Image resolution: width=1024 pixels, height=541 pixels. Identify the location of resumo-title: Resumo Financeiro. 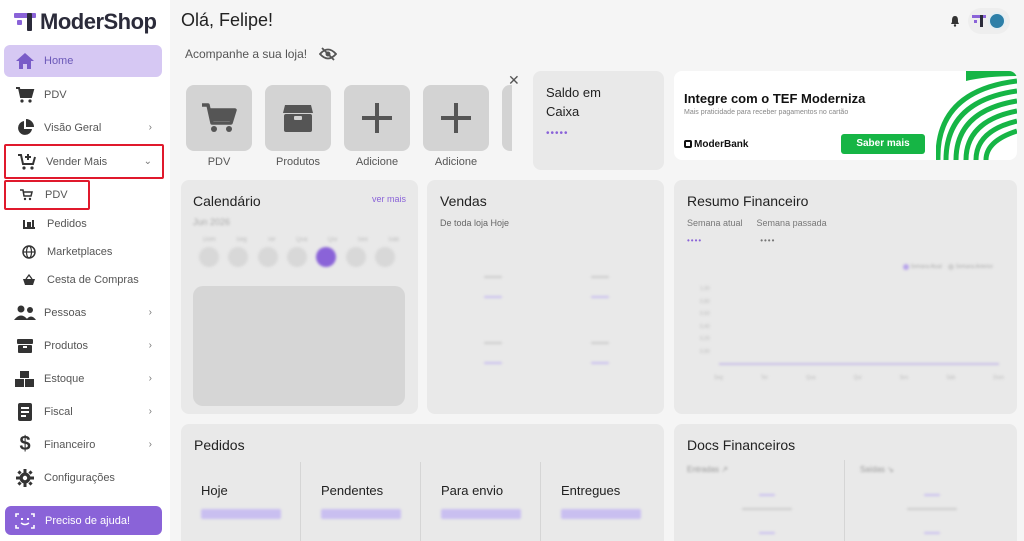
(748, 201).